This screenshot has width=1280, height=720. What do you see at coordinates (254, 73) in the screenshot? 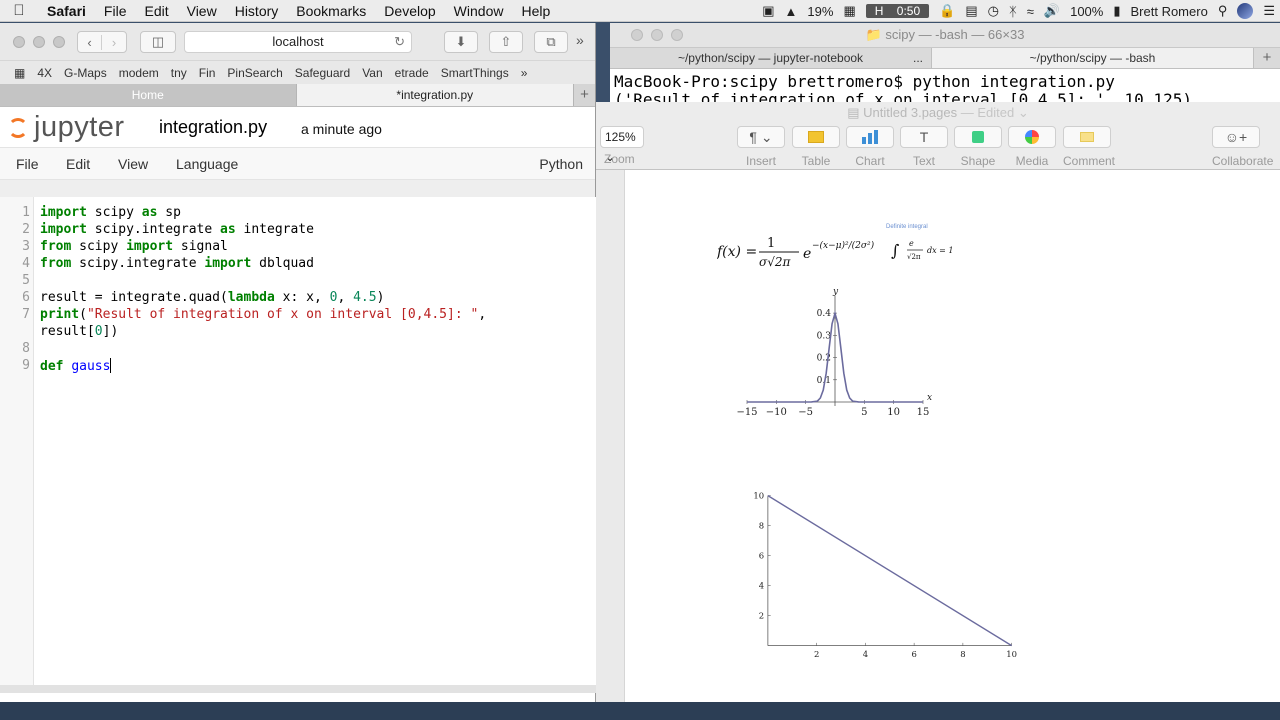
I see `bookmark-pinsearch: PinSearch` at bounding box center [254, 73].